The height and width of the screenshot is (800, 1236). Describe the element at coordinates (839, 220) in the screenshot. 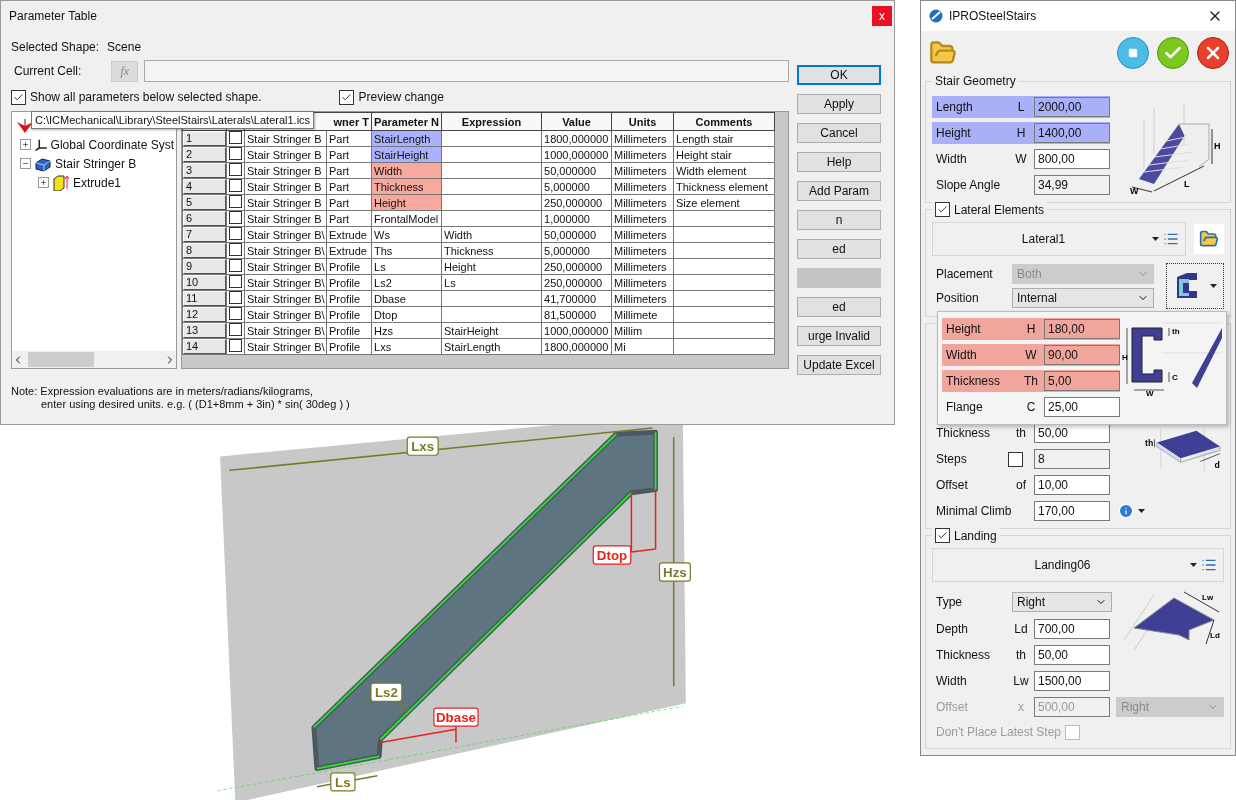

I see `dialog-button: n` at that location.